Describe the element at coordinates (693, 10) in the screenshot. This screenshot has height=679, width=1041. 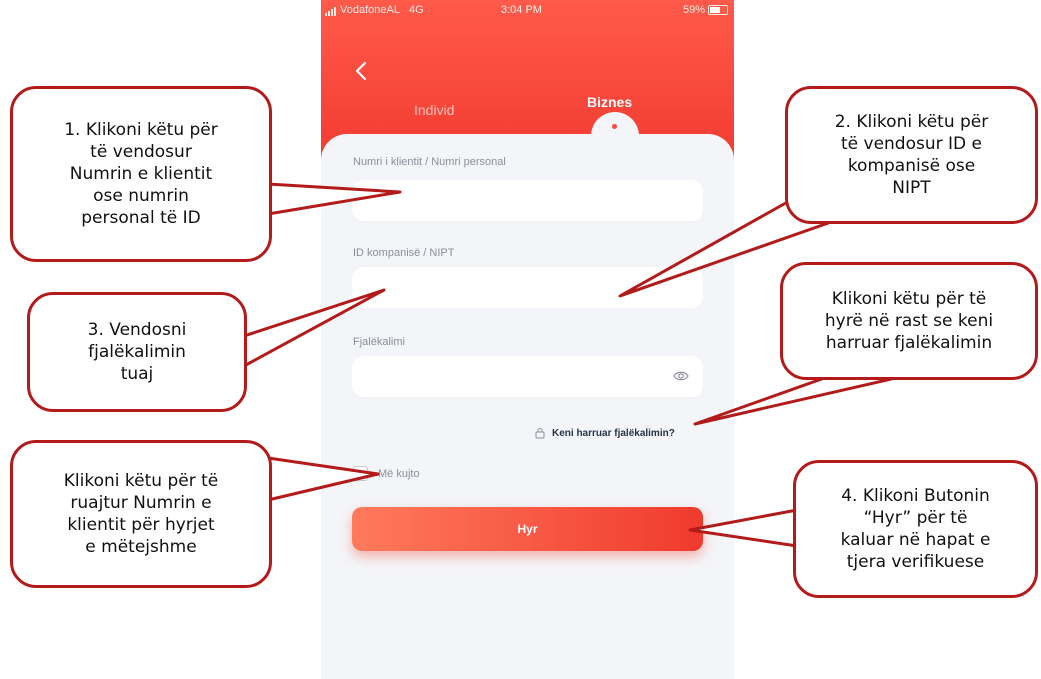
I see `battery-percent: 59%` at that location.